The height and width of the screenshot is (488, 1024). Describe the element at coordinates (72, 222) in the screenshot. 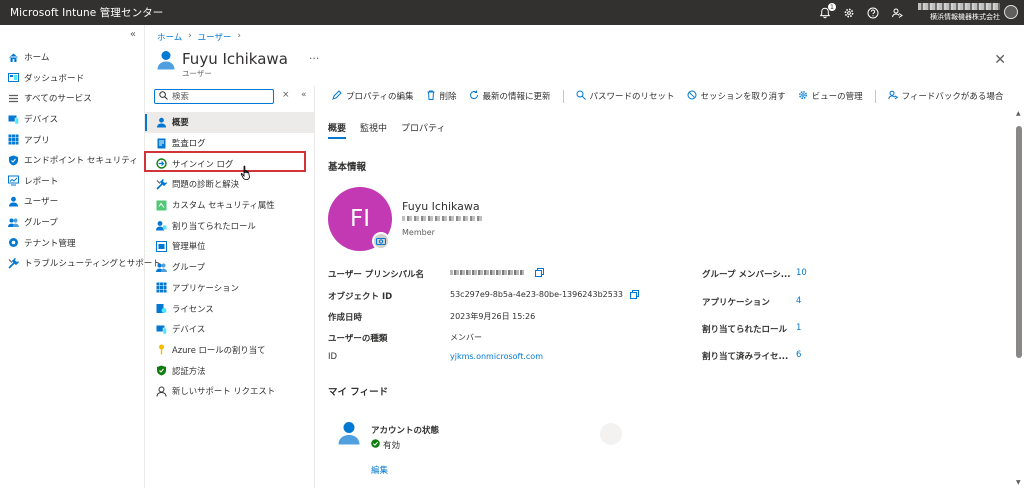

I see `nav-item-groups: グループ` at that location.